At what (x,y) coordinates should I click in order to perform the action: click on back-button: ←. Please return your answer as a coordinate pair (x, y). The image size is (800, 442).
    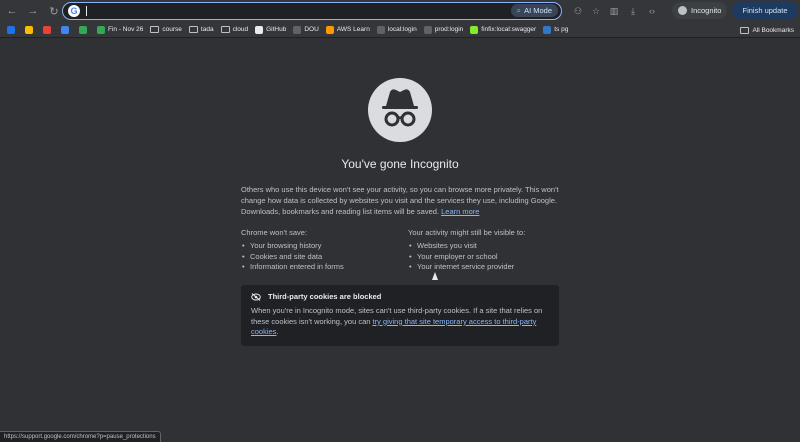
    Looking at the image, I should click on (12, 11).